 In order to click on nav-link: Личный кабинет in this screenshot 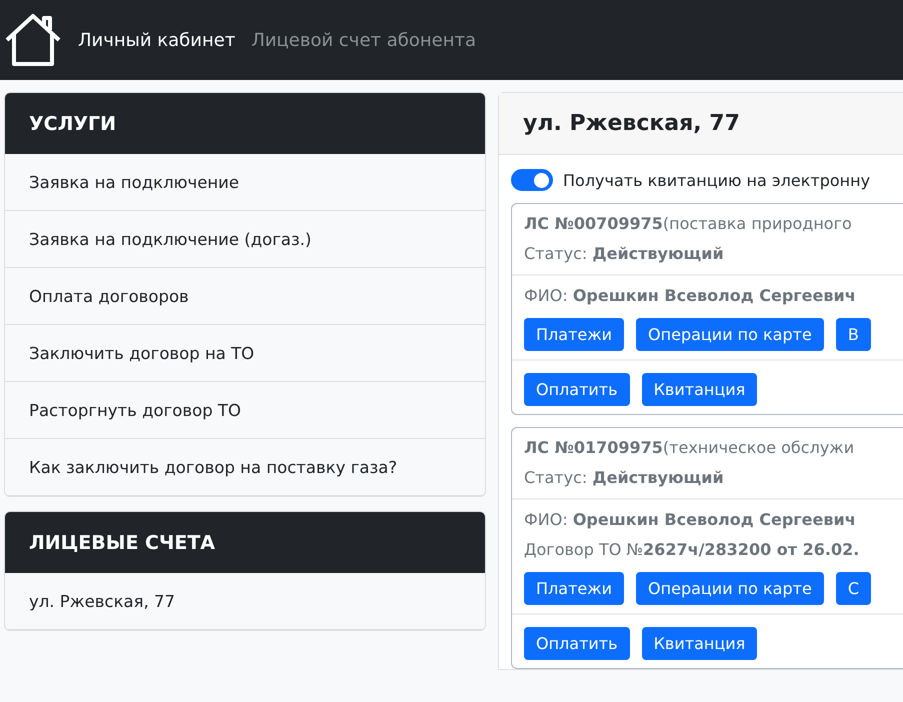, I will do `click(157, 40)`.